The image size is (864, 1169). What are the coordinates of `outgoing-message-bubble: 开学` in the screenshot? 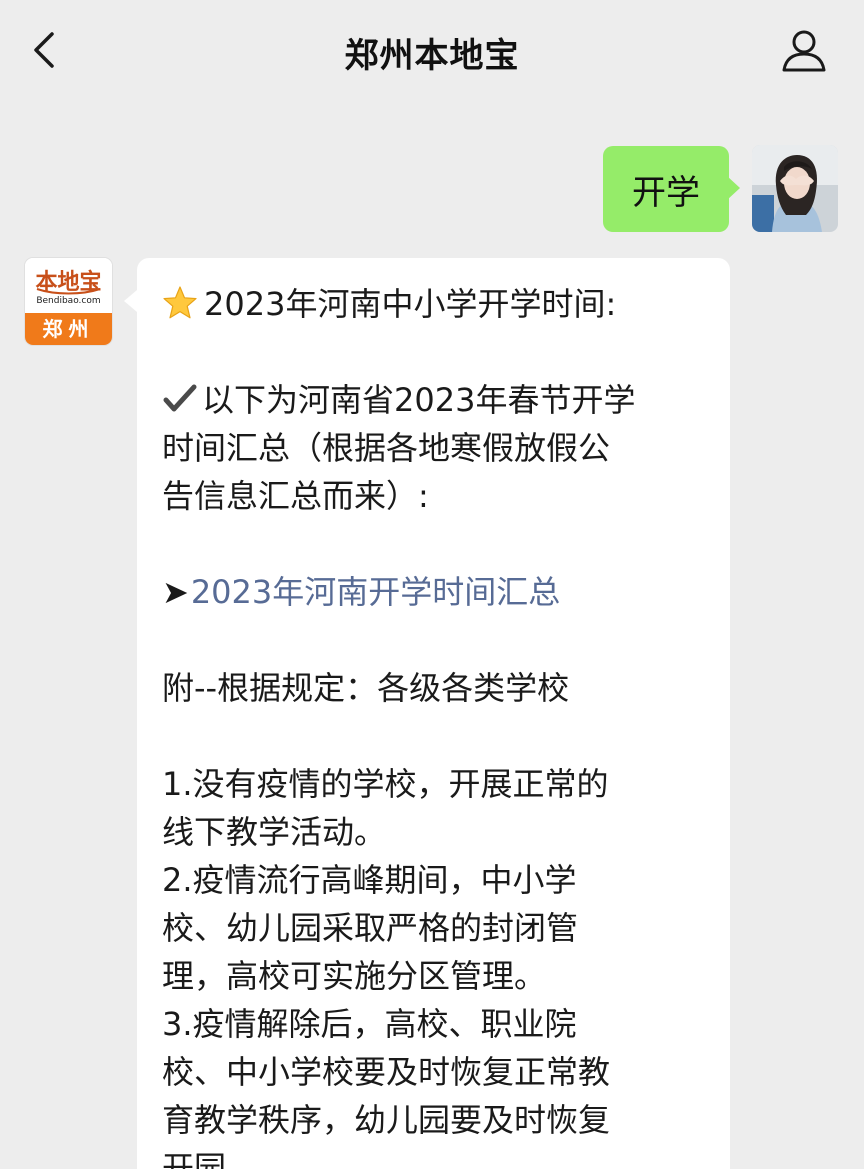 It's located at (666, 189).